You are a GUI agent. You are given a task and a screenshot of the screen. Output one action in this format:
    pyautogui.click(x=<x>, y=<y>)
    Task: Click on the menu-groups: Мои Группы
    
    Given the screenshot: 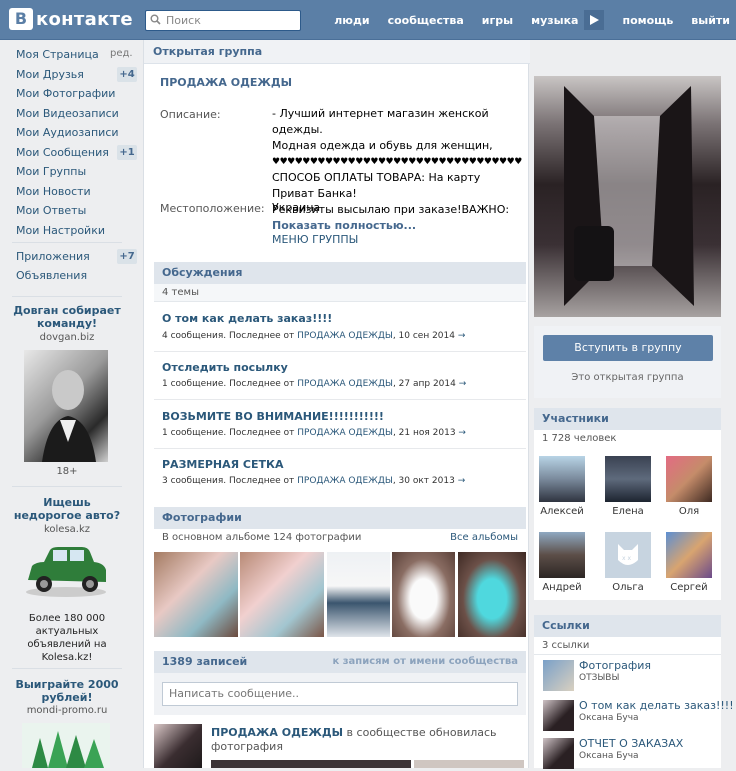 What is the action you would take?
    pyautogui.click(x=51, y=171)
    